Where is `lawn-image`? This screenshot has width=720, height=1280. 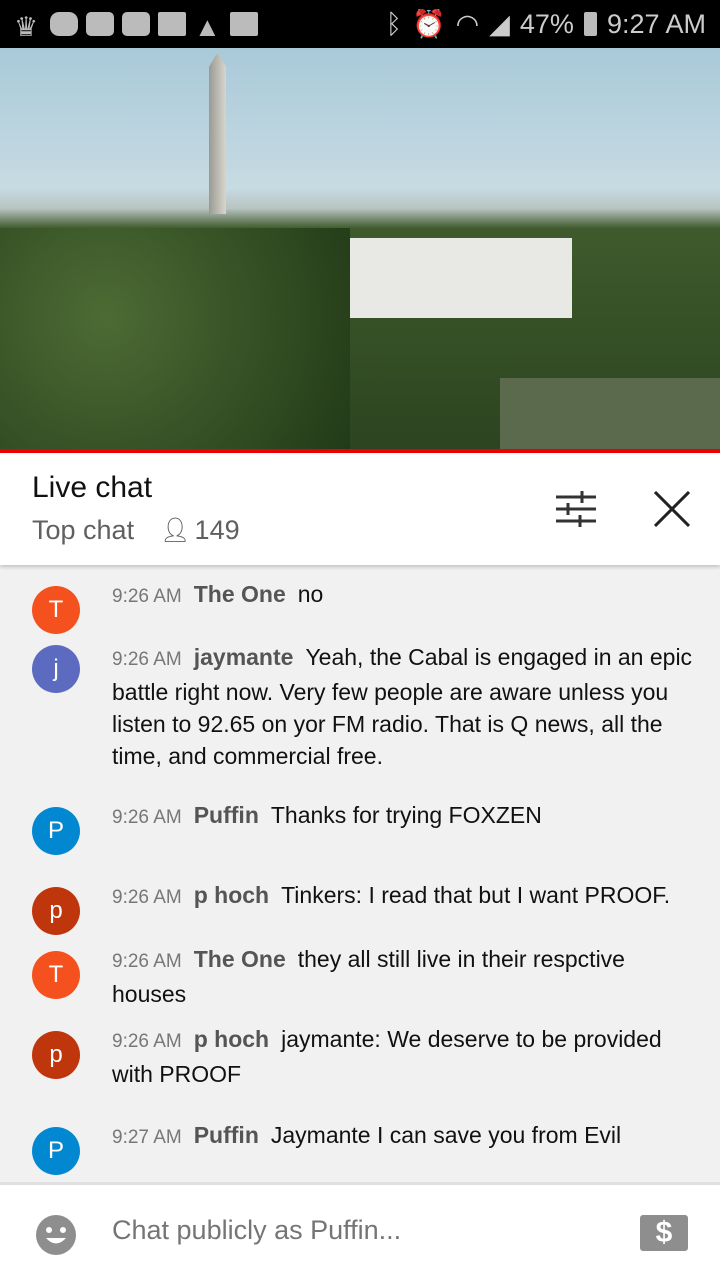
lawn-image is located at coordinates (610, 413).